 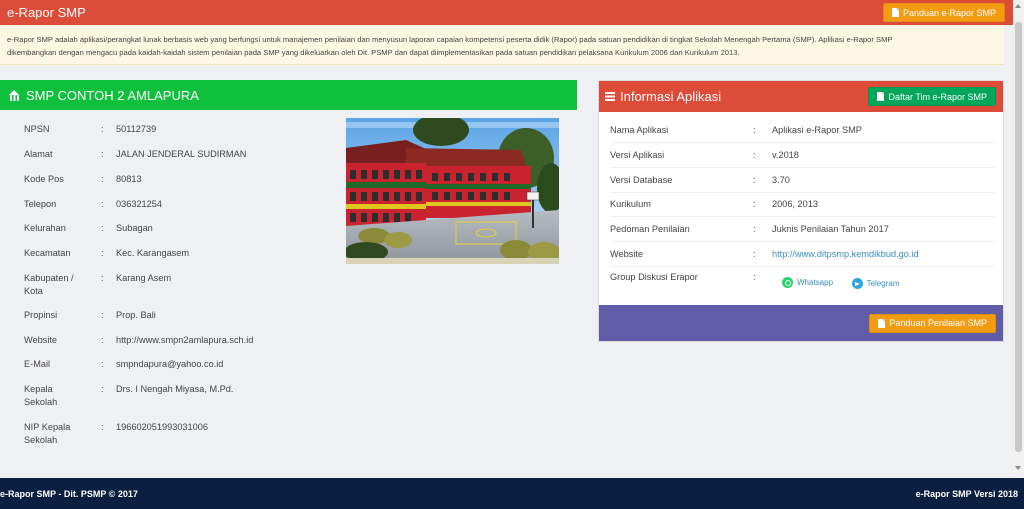 I want to click on school-row-value: Drs. I Nengah Miyasa, M.Pd., so click(x=175, y=389).